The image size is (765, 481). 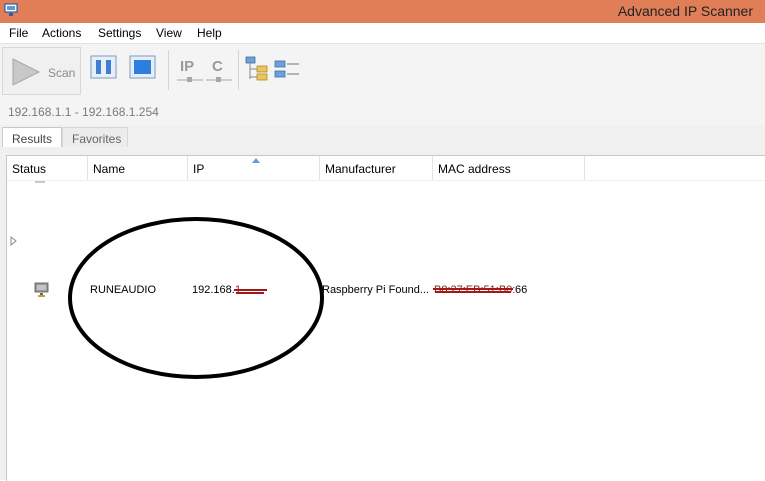 I want to click on window-title: Advanced IP Scanner, so click(x=685, y=11).